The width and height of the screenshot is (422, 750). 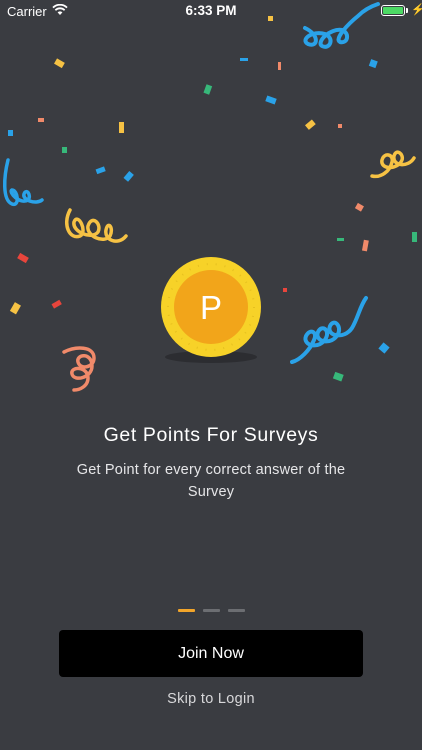 What do you see at coordinates (211, 653) in the screenshot?
I see `join-now-button: Join Now` at bounding box center [211, 653].